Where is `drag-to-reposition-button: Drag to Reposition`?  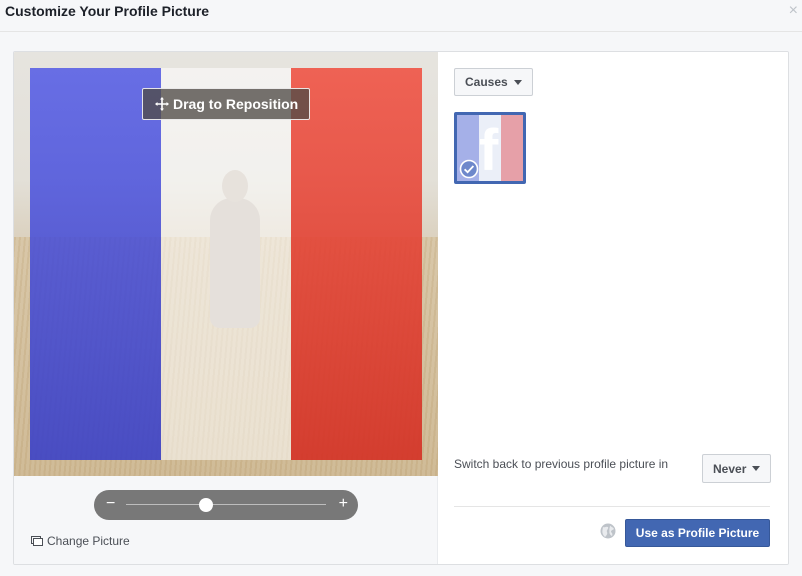
drag-to-reposition-button: Drag to Reposition is located at coordinates (226, 104).